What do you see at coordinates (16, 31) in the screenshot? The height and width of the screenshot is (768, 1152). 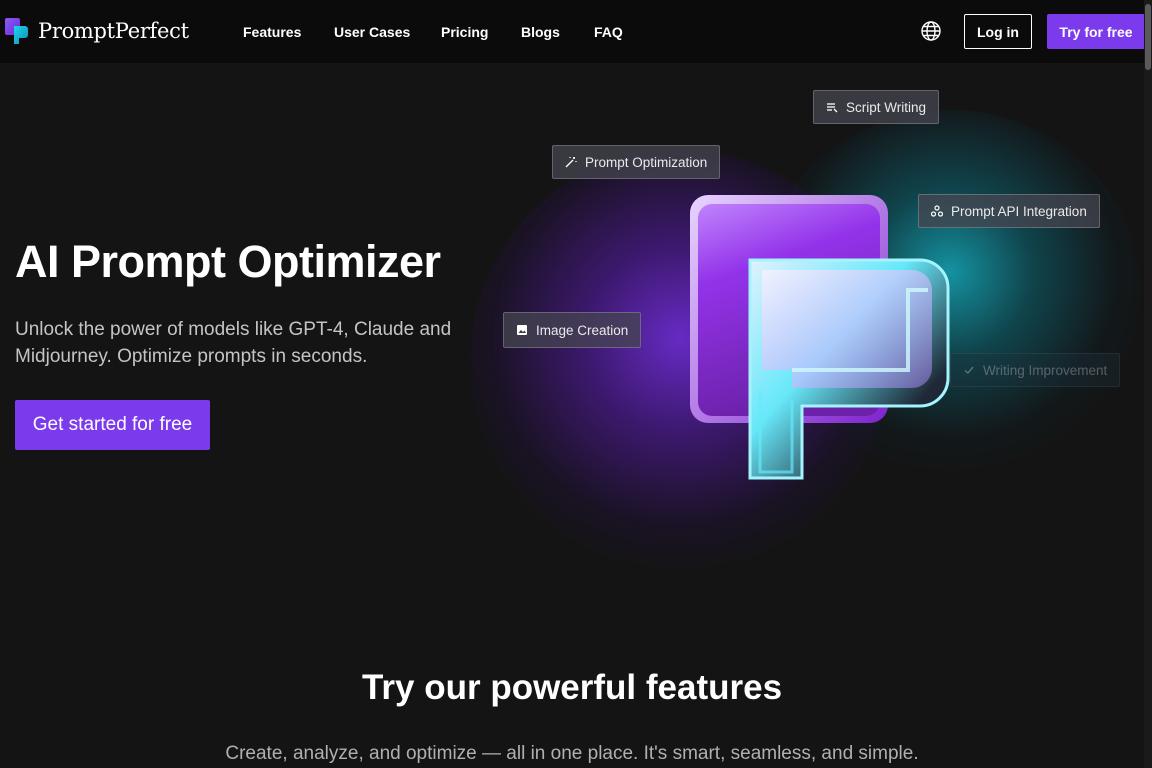 I see `promptperfect-logo-icon` at bounding box center [16, 31].